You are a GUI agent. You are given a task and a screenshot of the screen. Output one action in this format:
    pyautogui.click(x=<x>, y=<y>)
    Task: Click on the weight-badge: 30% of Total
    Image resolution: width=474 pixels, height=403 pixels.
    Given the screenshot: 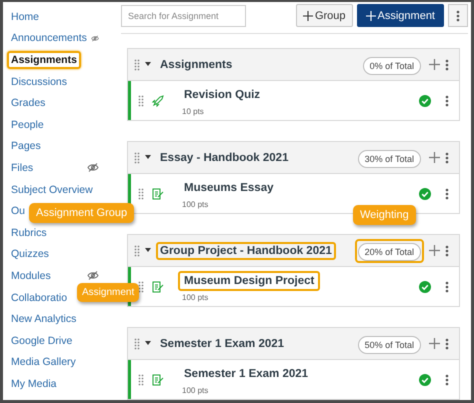 What is the action you would take?
    pyautogui.click(x=389, y=159)
    